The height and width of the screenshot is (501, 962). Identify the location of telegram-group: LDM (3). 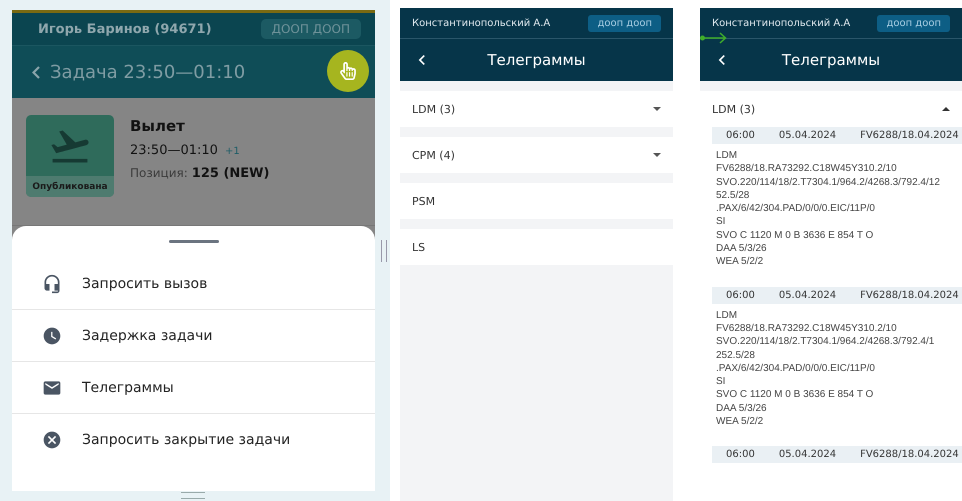
(536, 109).